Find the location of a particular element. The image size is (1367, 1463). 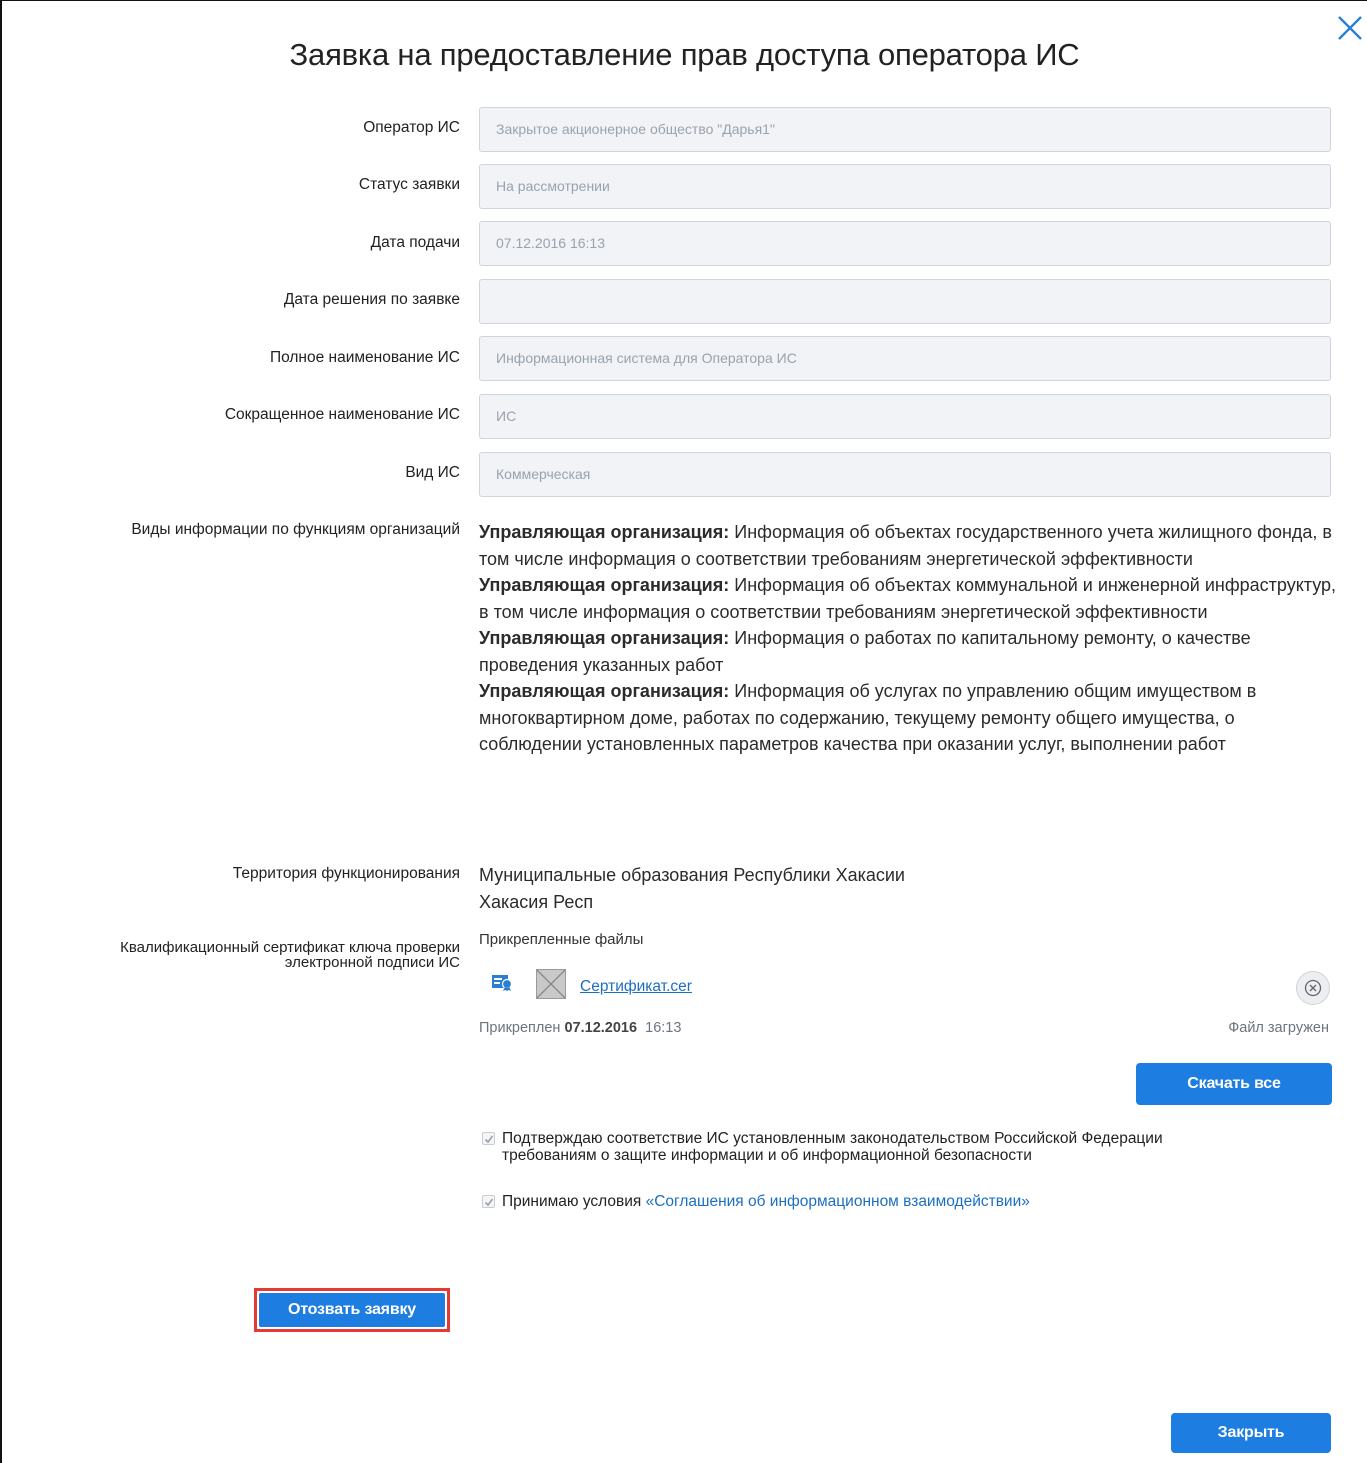

full-name-label: Полное наименование ИС is located at coordinates (364, 357).